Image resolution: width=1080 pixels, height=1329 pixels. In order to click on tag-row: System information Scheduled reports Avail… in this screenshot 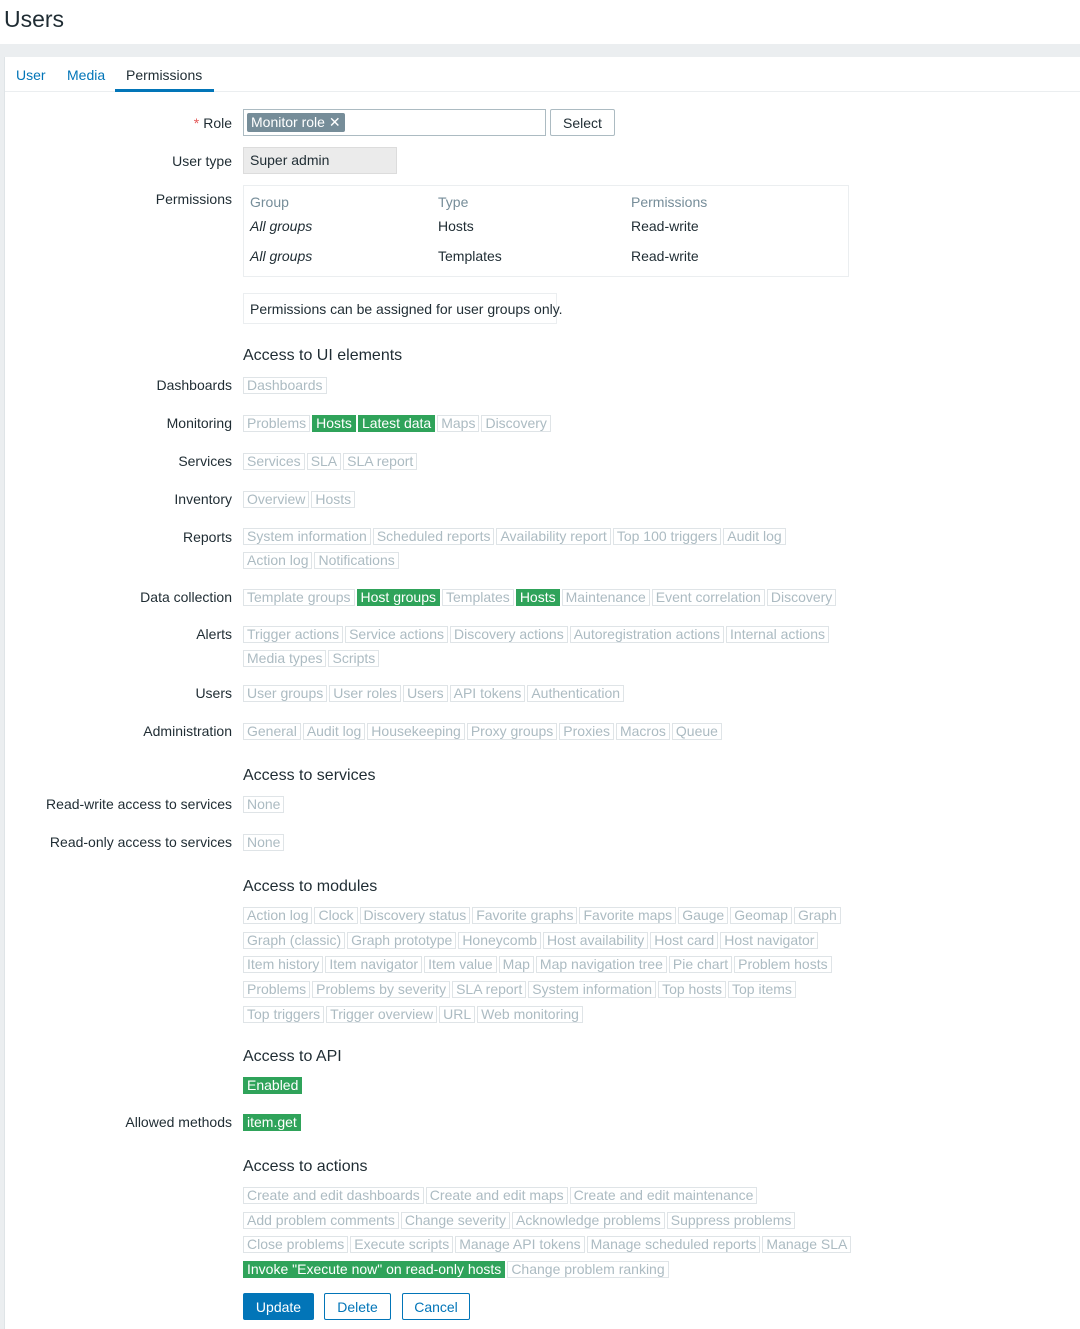, I will do `click(515, 536)`.